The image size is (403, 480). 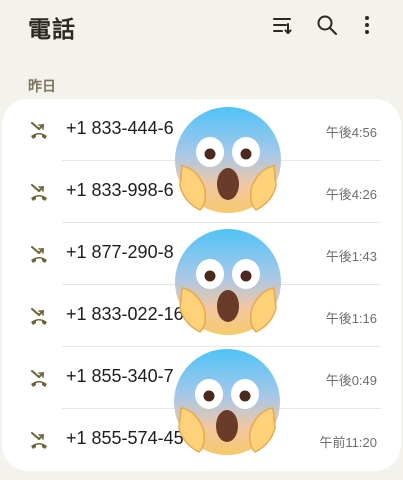 What do you see at coordinates (351, 318) in the screenshot?
I see `call-time: 午後1:16` at bounding box center [351, 318].